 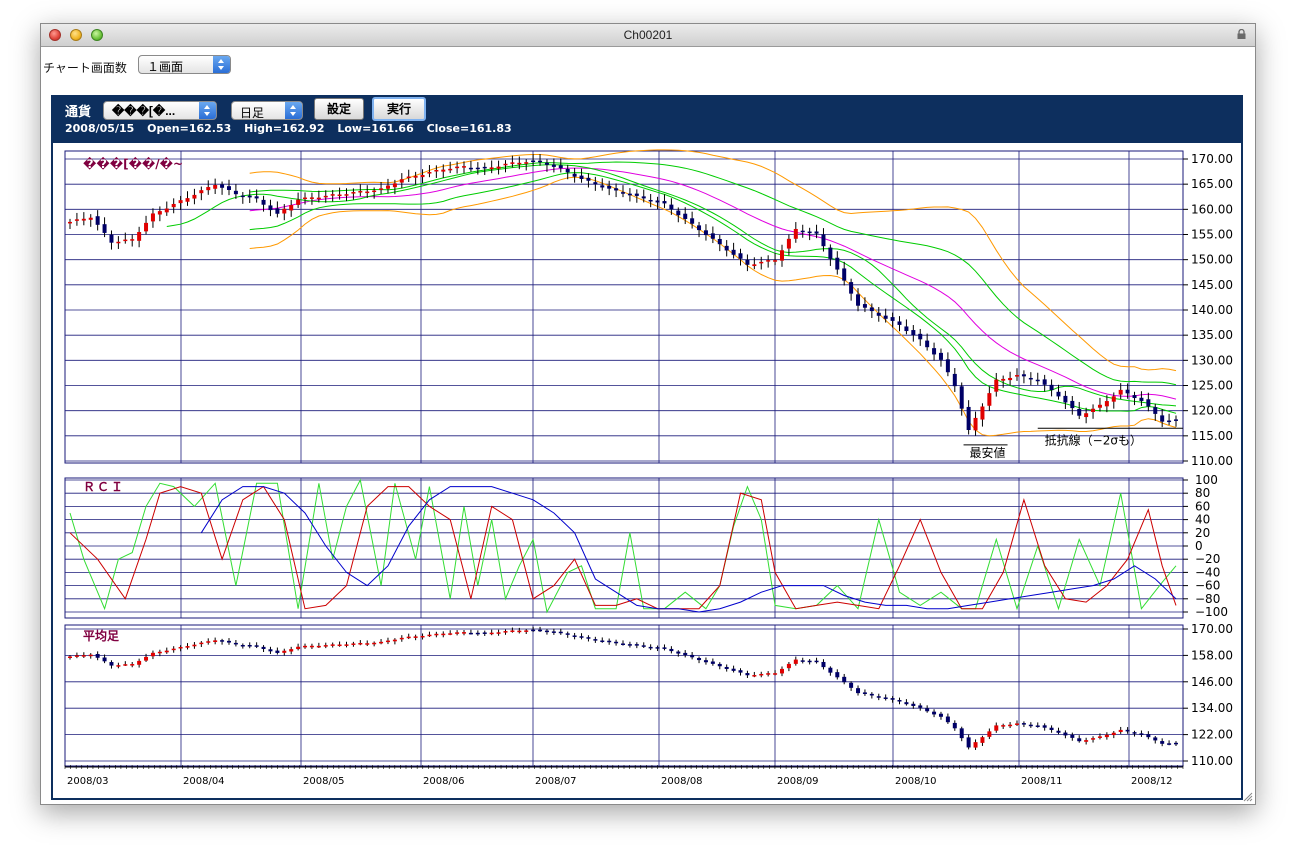 I want to click on price-chart-title: ���[��/�~, so click(x=133, y=163).